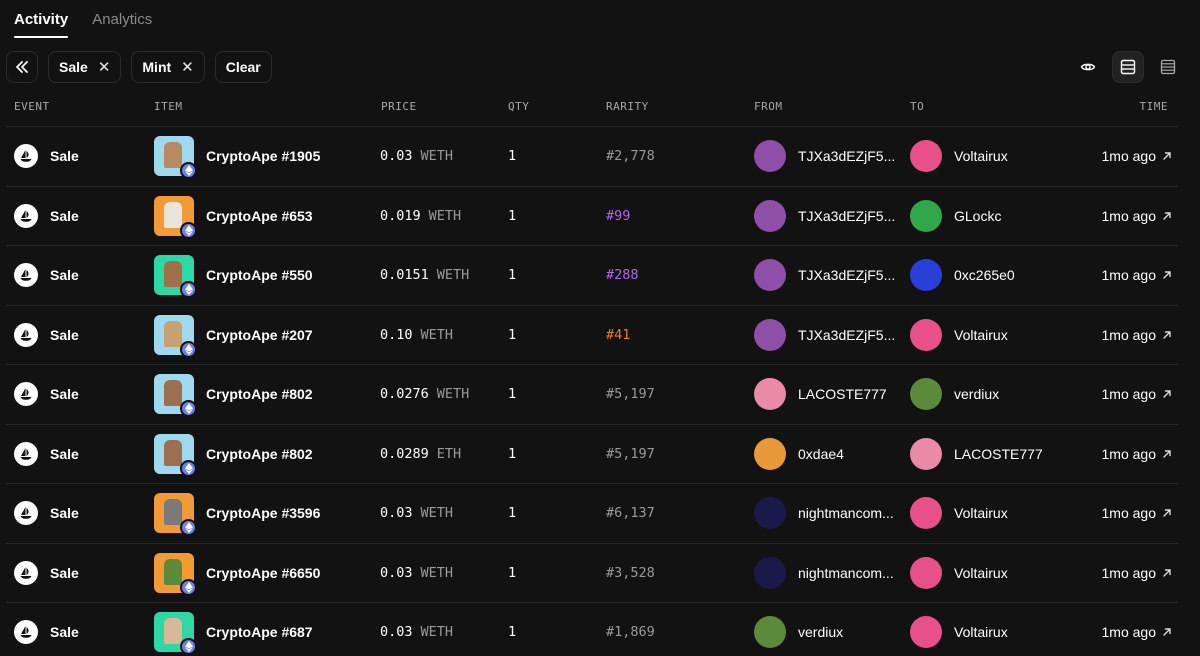 The height and width of the screenshot is (656, 1200). I want to click on clear-filters-button: Clear, so click(243, 67).